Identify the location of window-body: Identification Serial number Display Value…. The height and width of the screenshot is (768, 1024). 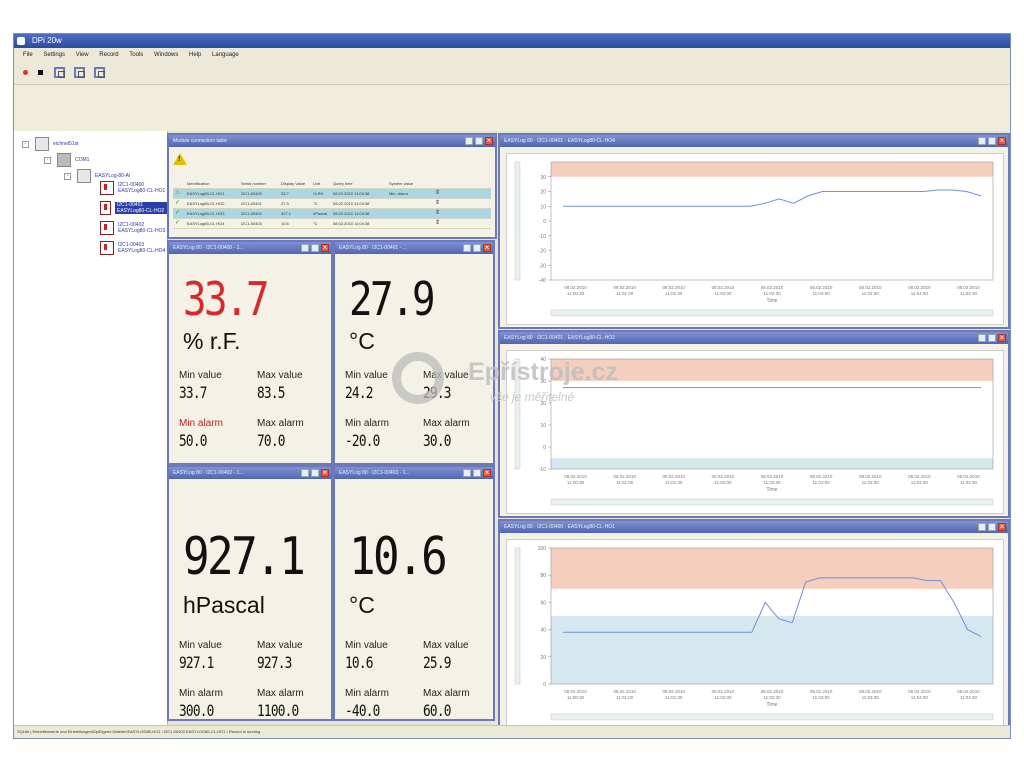
(332, 192).